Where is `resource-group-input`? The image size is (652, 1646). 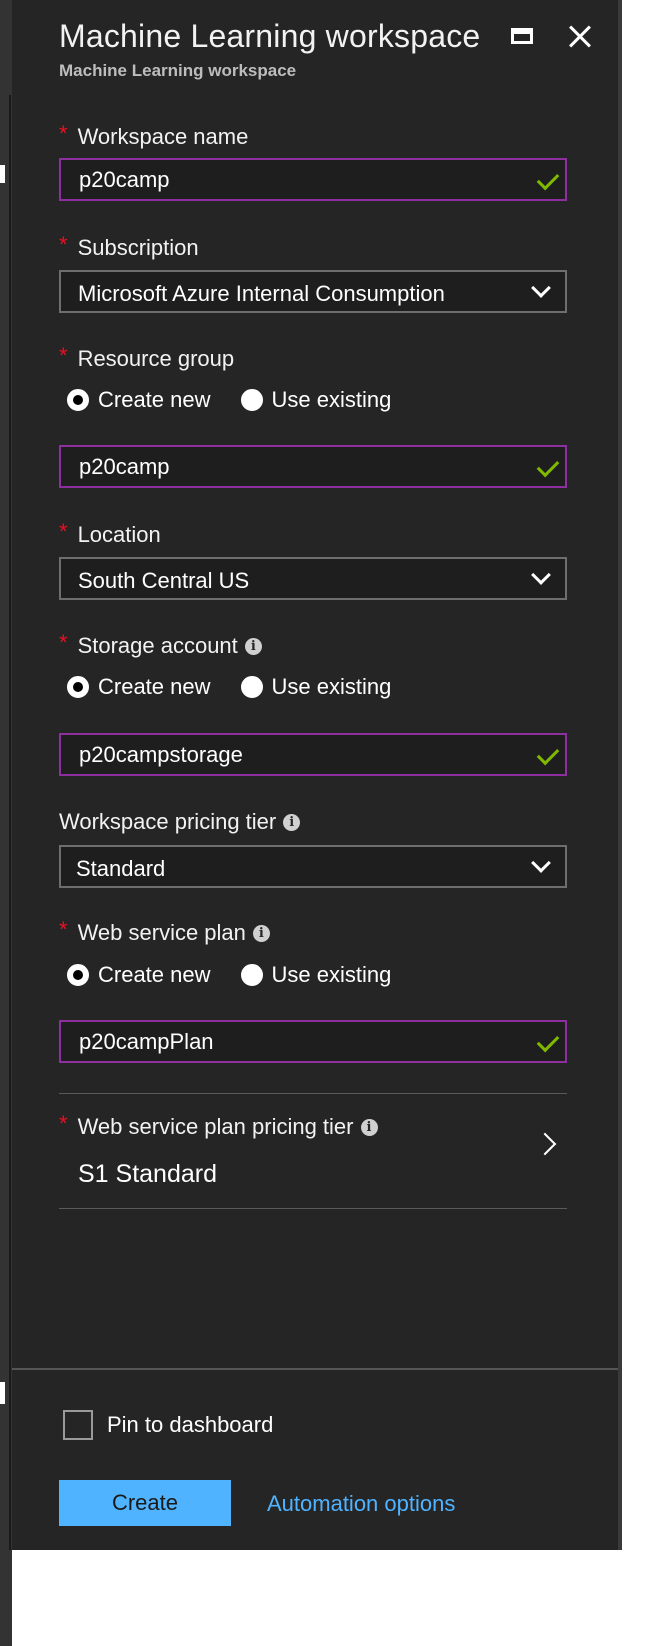
resource-group-input is located at coordinates (313, 466).